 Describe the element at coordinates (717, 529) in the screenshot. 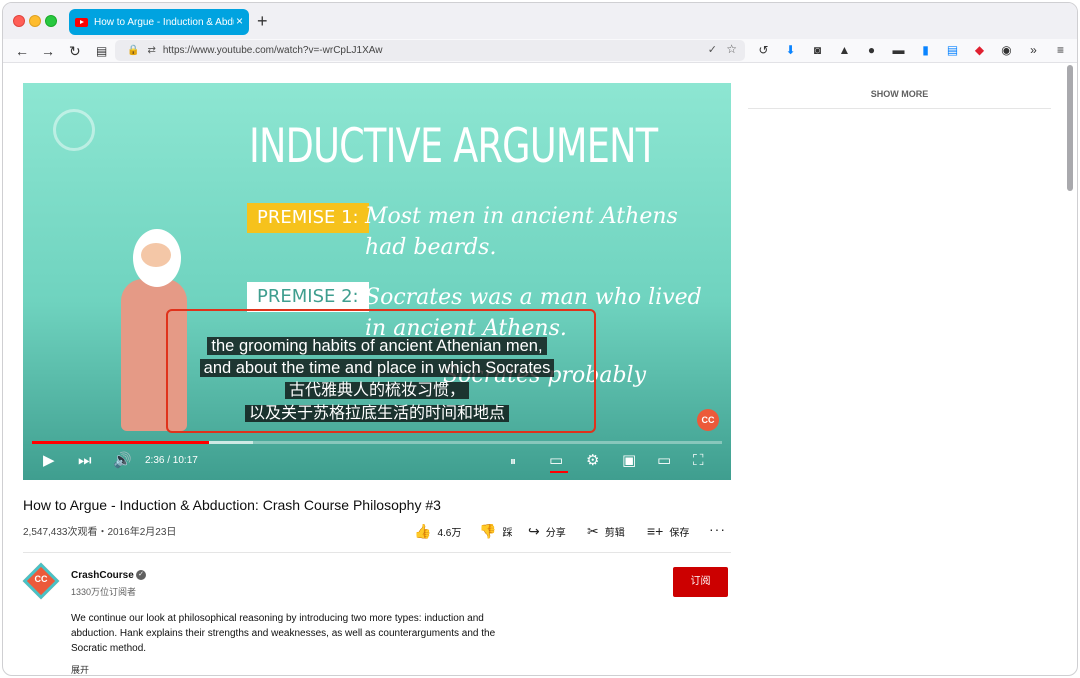

I see `more-actions-icon: ···` at that location.